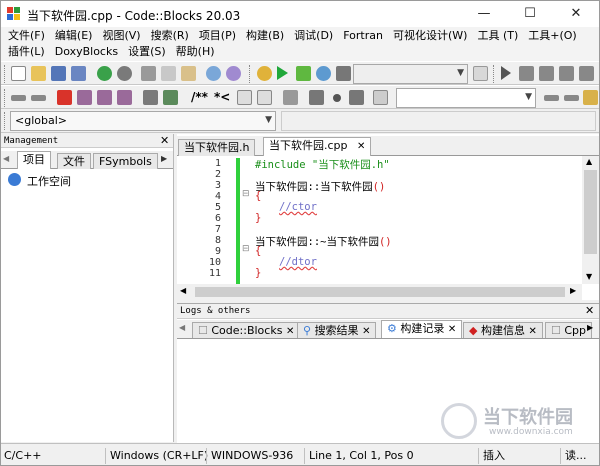 This screenshot has height=466, width=600. I want to click on run-icon, so click(282, 73).